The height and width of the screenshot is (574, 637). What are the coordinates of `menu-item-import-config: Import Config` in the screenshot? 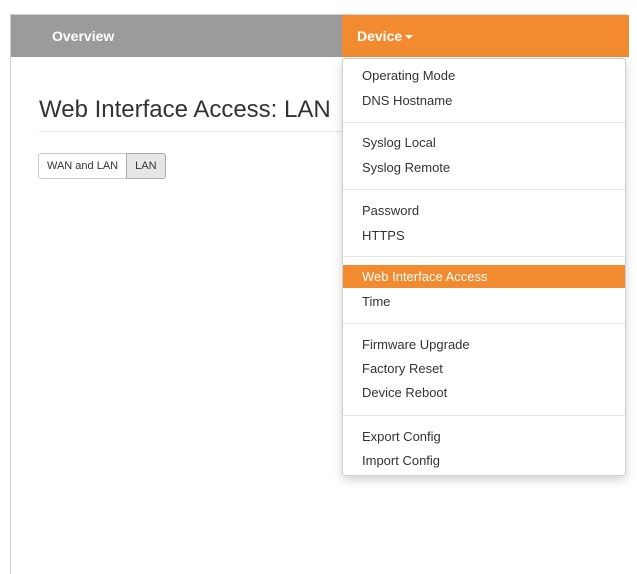 It's located at (484, 460).